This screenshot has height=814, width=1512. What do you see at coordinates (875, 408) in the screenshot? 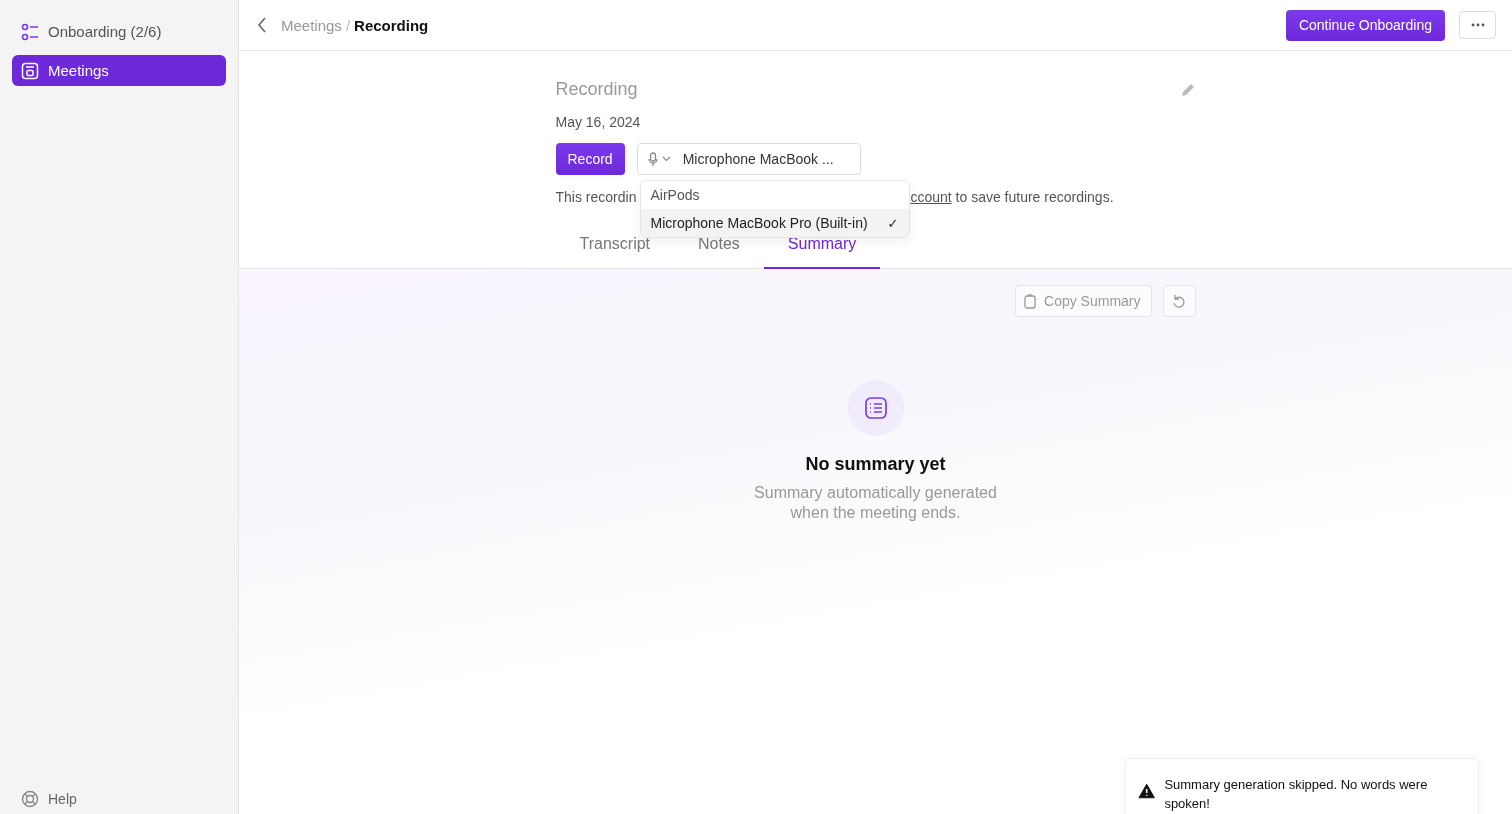
I see `list-icon` at bounding box center [875, 408].